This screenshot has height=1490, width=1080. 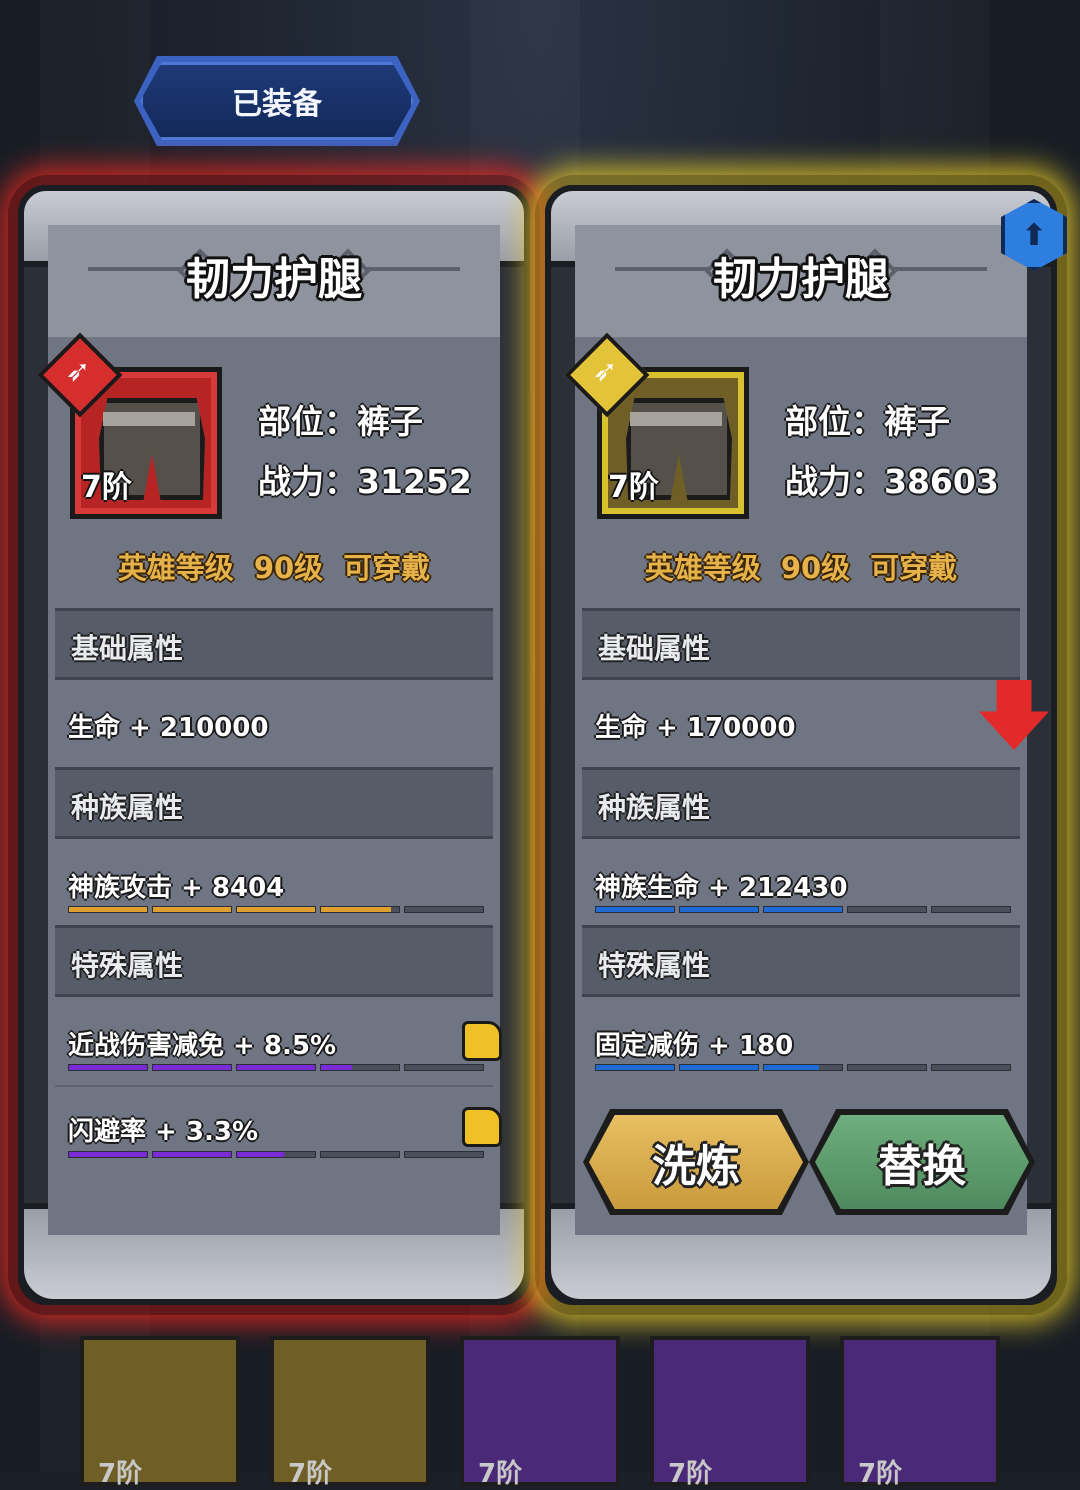 I want to click on race-stat: 神族攻击 + 8404, so click(x=176, y=888).